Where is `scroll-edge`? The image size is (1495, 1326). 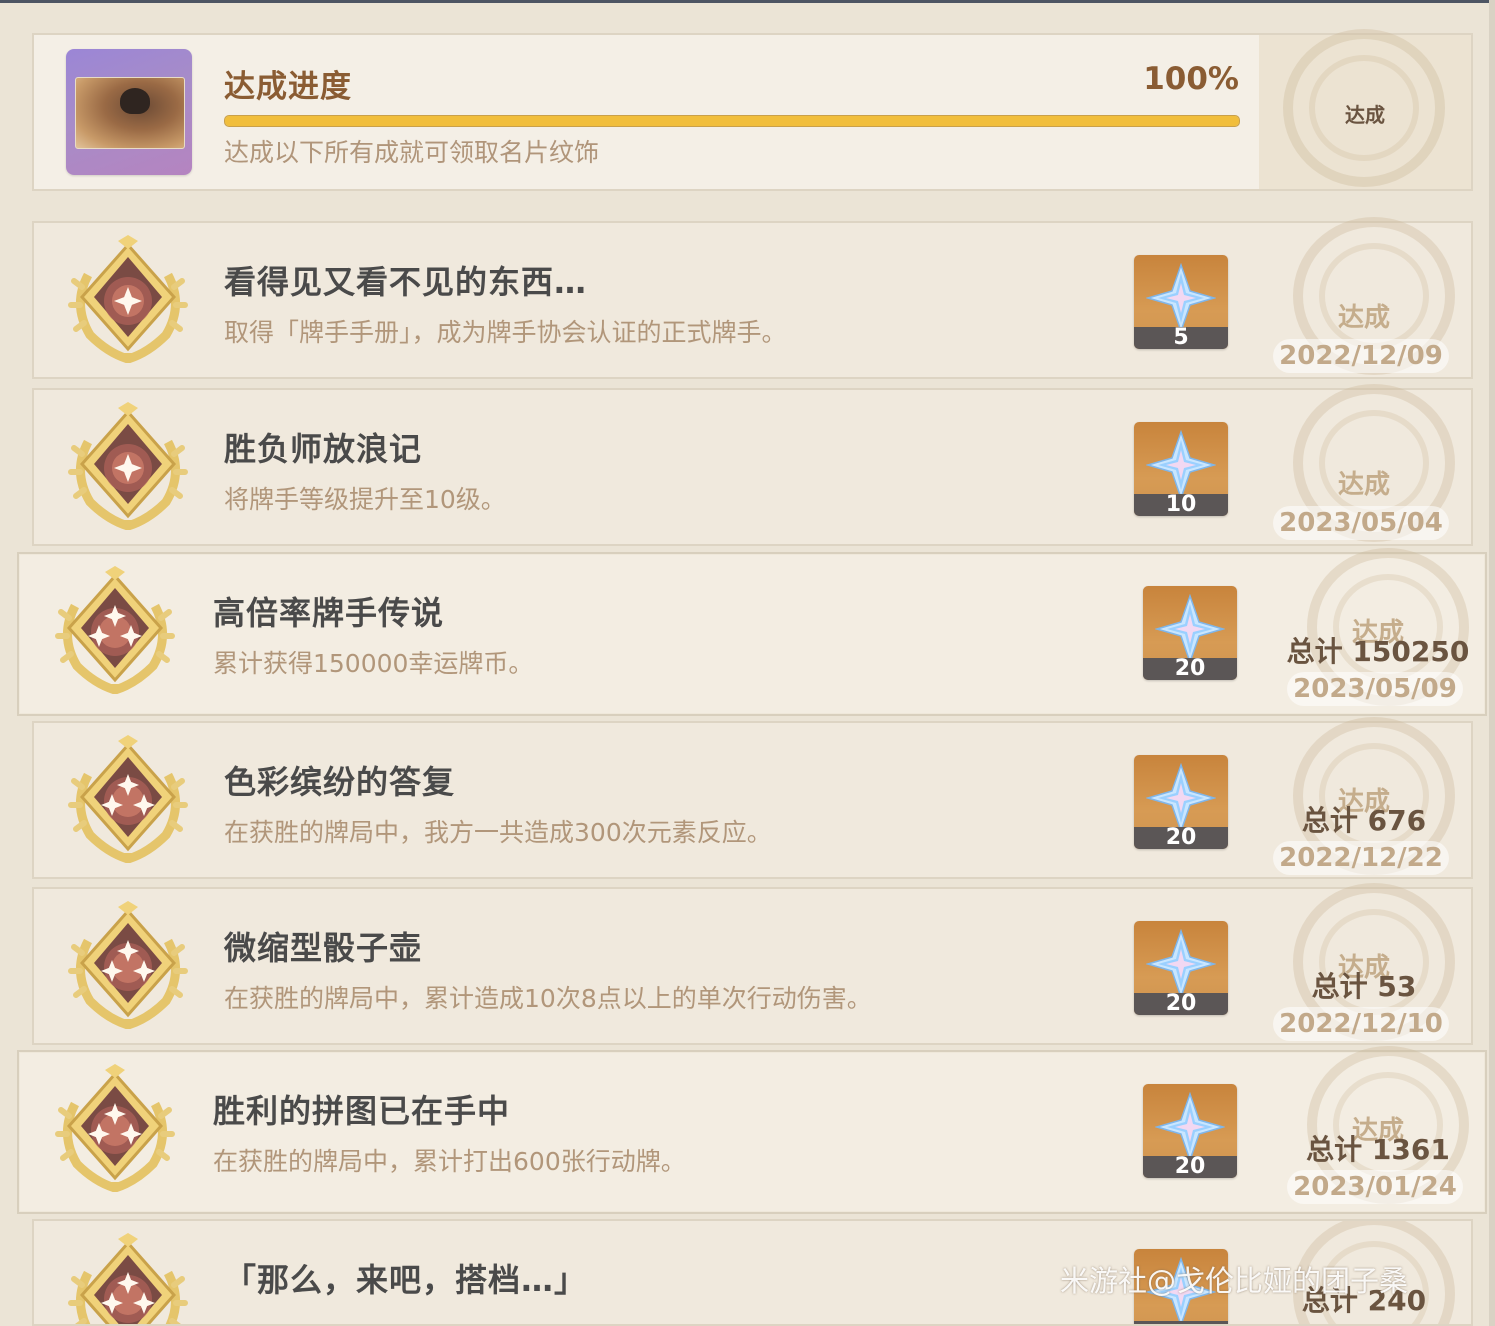
scroll-edge is located at coordinates (1492, 663).